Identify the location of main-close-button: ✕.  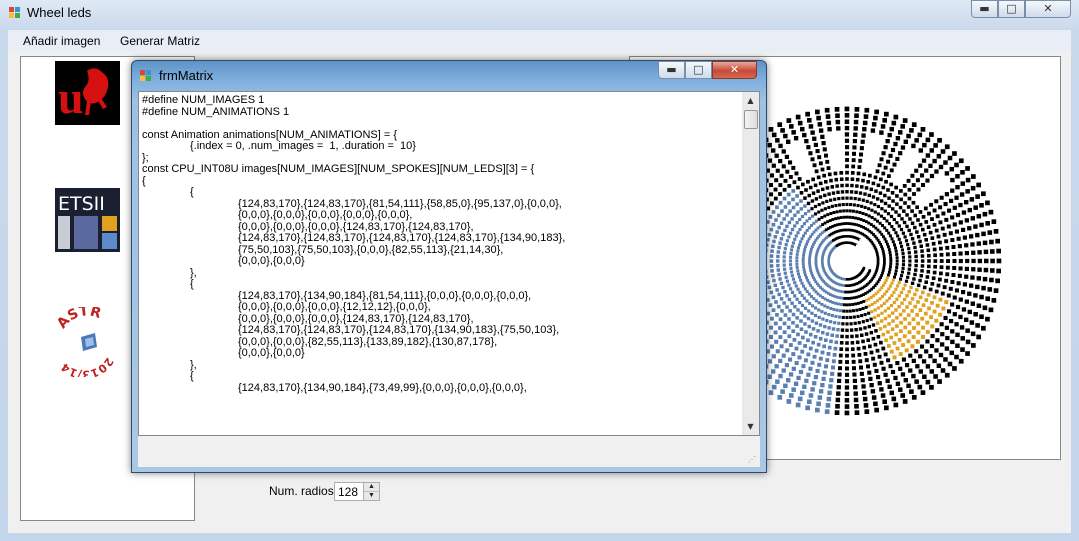
(1048, 9).